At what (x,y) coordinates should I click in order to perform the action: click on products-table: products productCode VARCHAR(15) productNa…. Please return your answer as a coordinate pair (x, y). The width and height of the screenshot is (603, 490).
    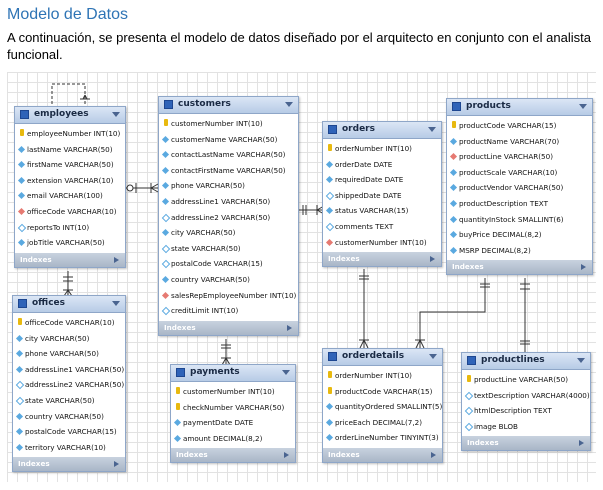
    Looking at the image, I should click on (519, 187).